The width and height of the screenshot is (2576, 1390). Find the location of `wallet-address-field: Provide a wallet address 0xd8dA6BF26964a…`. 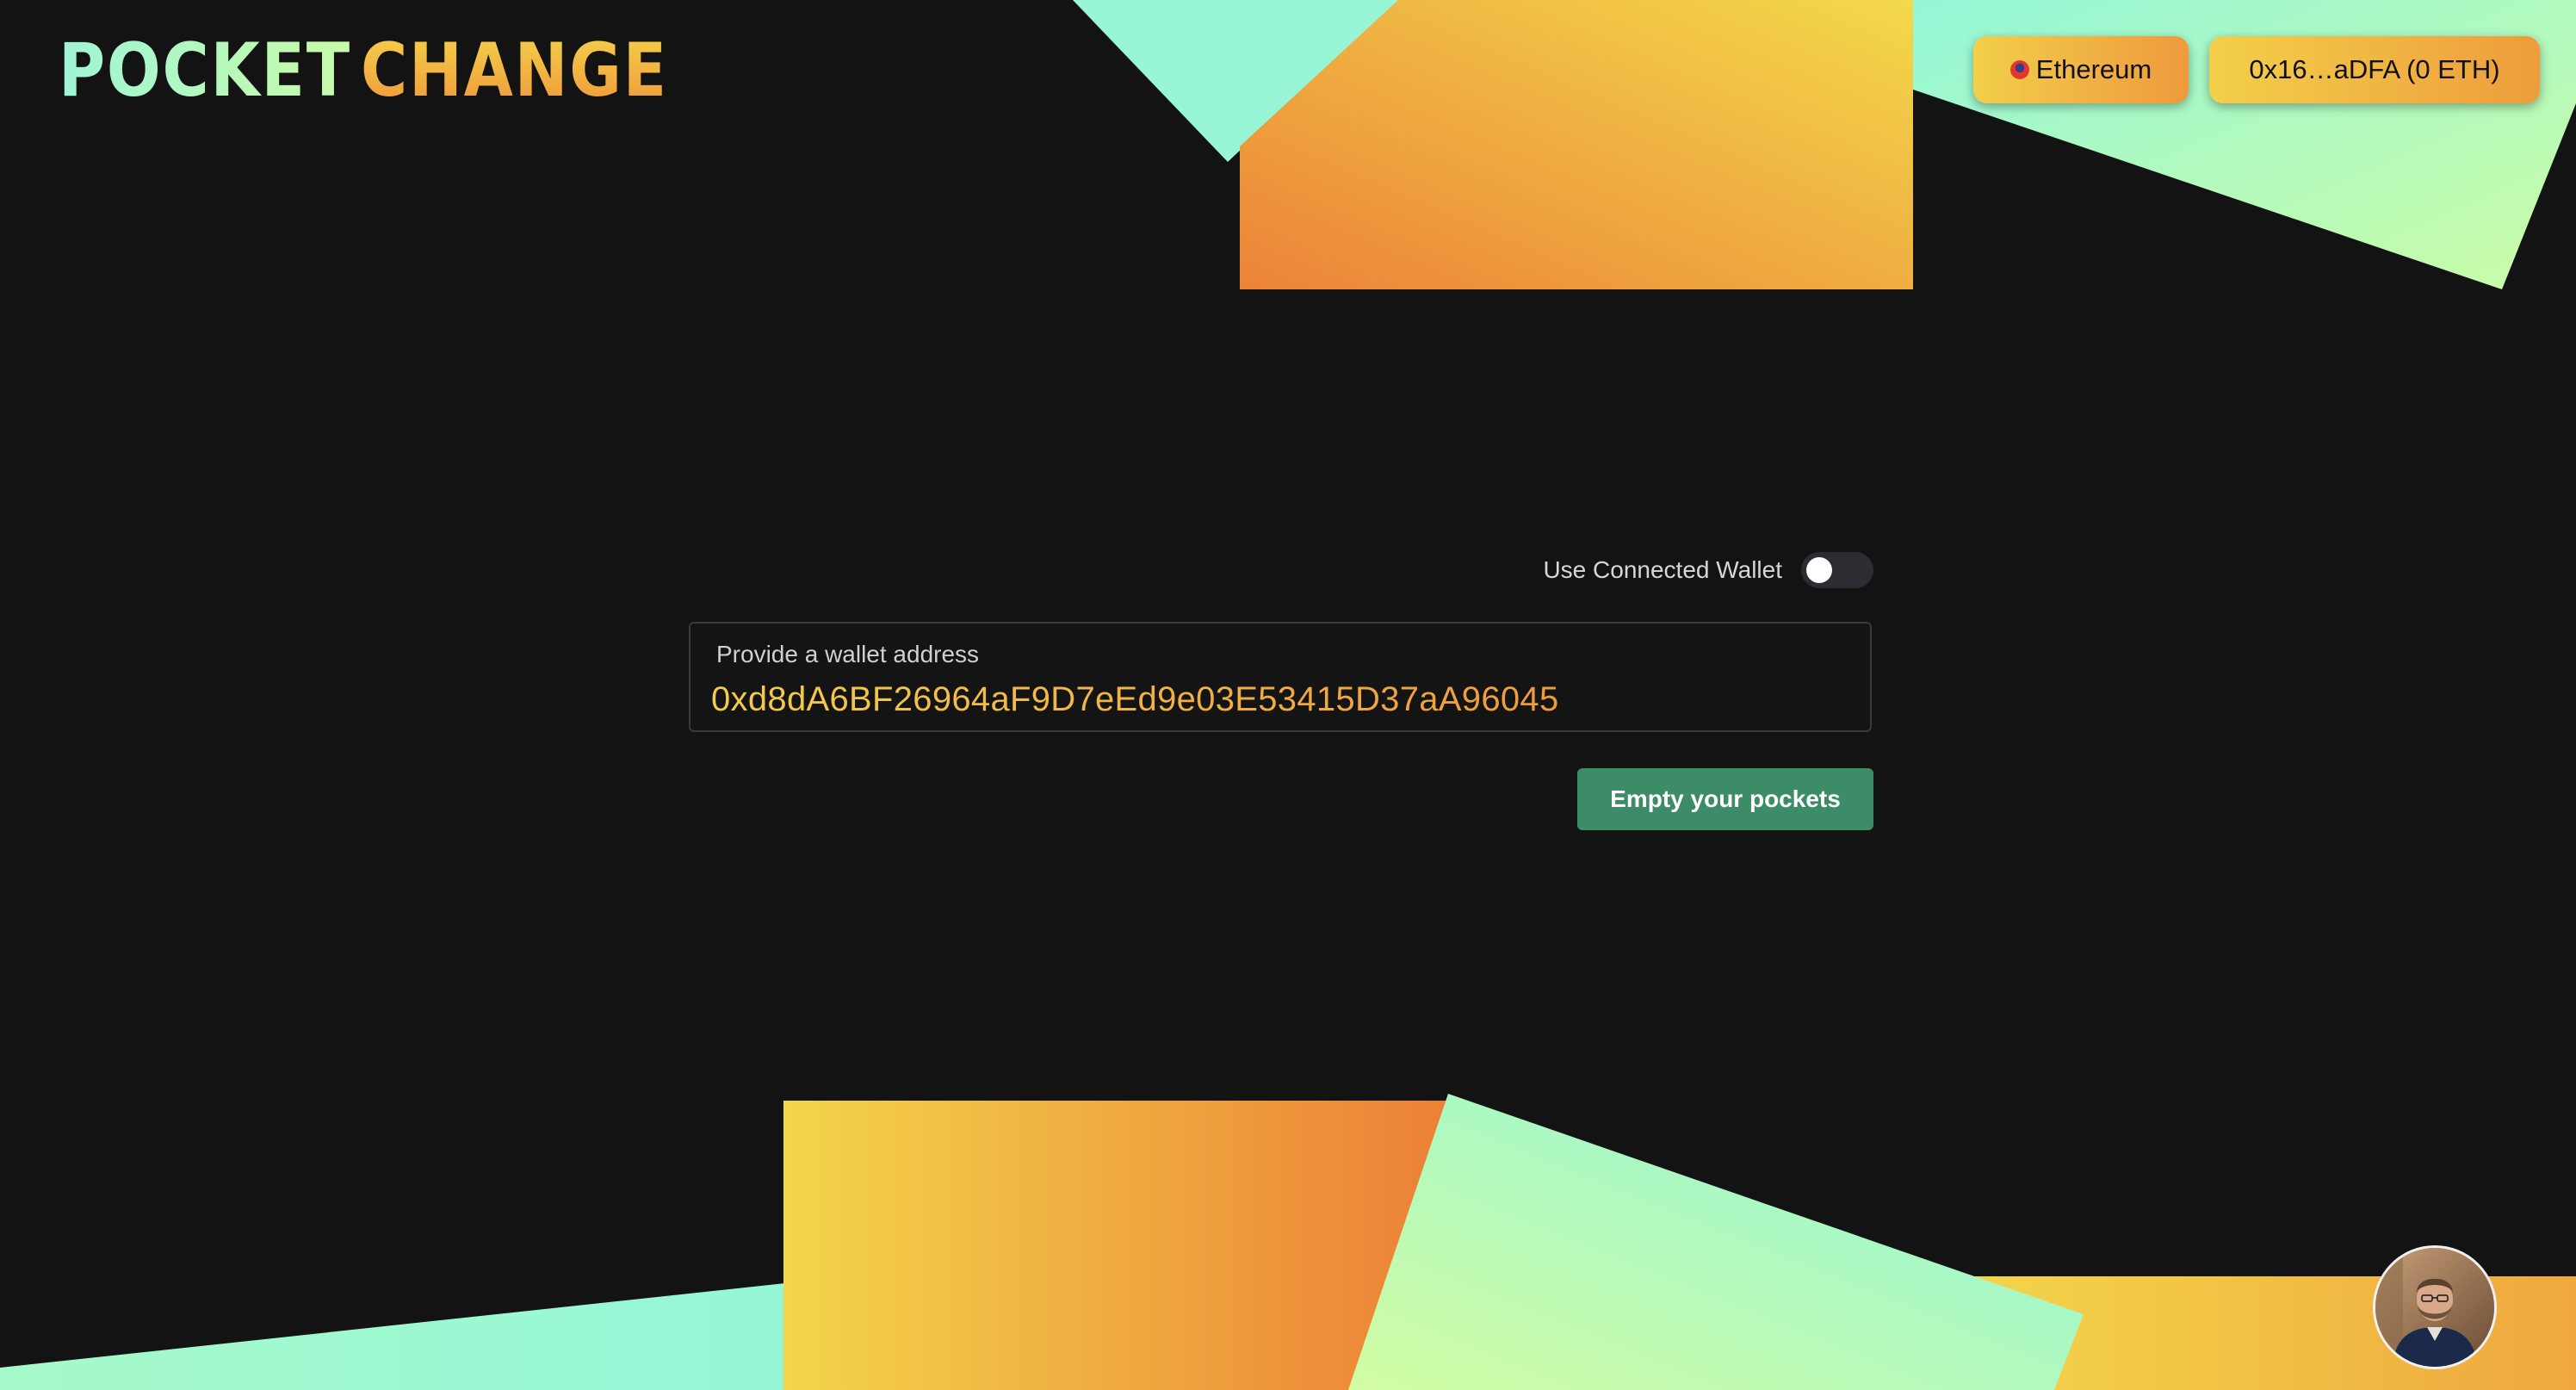

wallet-address-field: Provide a wallet address 0xd8dA6BF26964a… is located at coordinates (1280, 677).